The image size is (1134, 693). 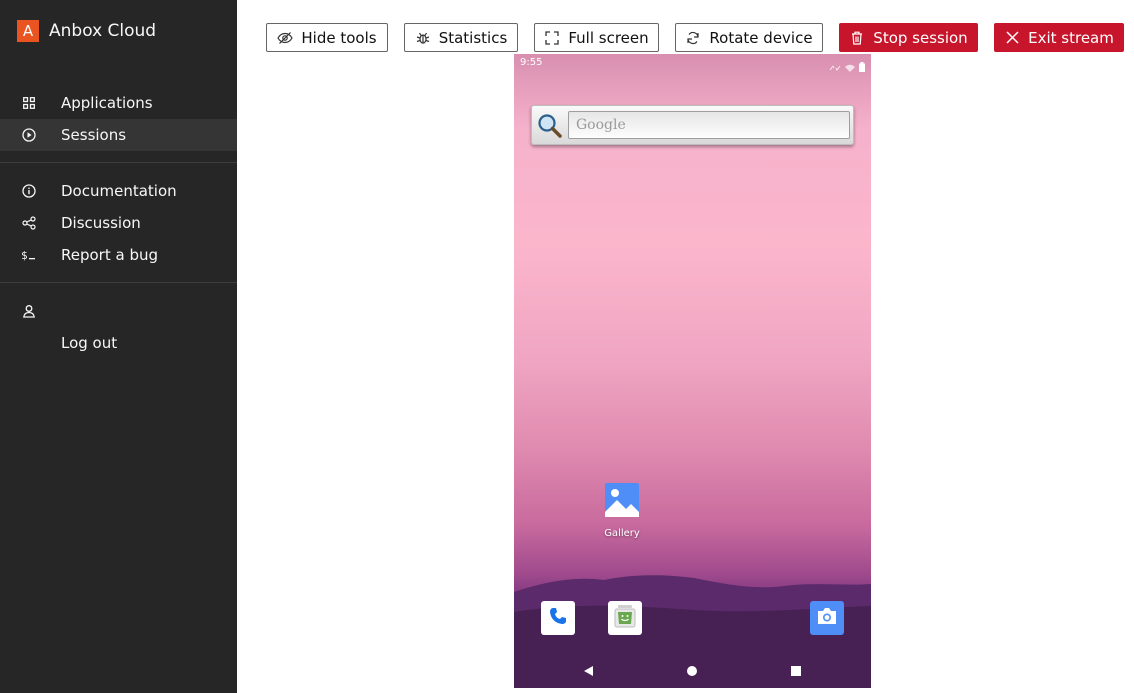 What do you see at coordinates (552, 38) in the screenshot?
I see `fullscreen-icon` at bounding box center [552, 38].